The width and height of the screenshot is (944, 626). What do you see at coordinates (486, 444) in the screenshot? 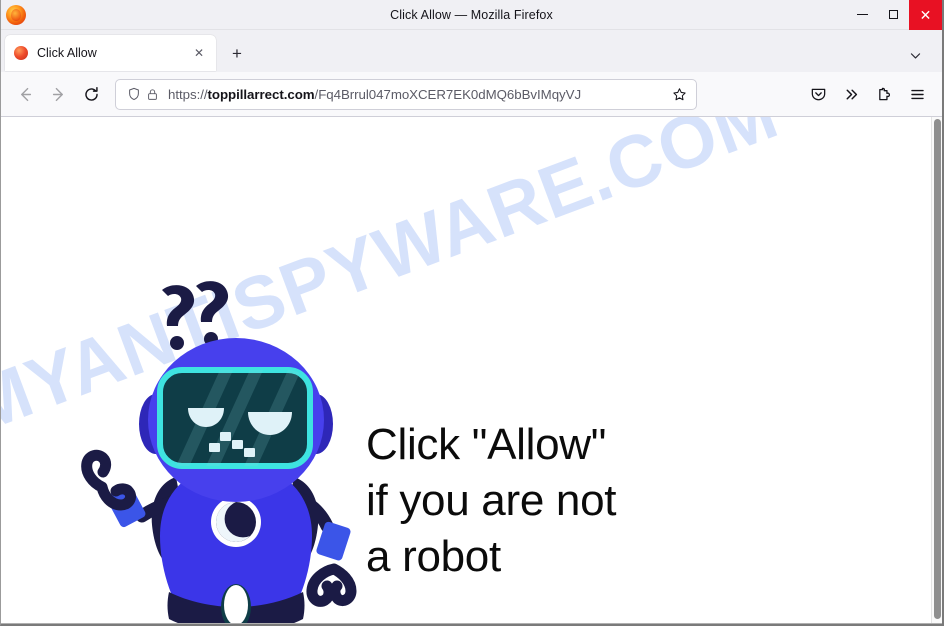
I see `headline-line-1: Click "Allow"` at bounding box center [486, 444].